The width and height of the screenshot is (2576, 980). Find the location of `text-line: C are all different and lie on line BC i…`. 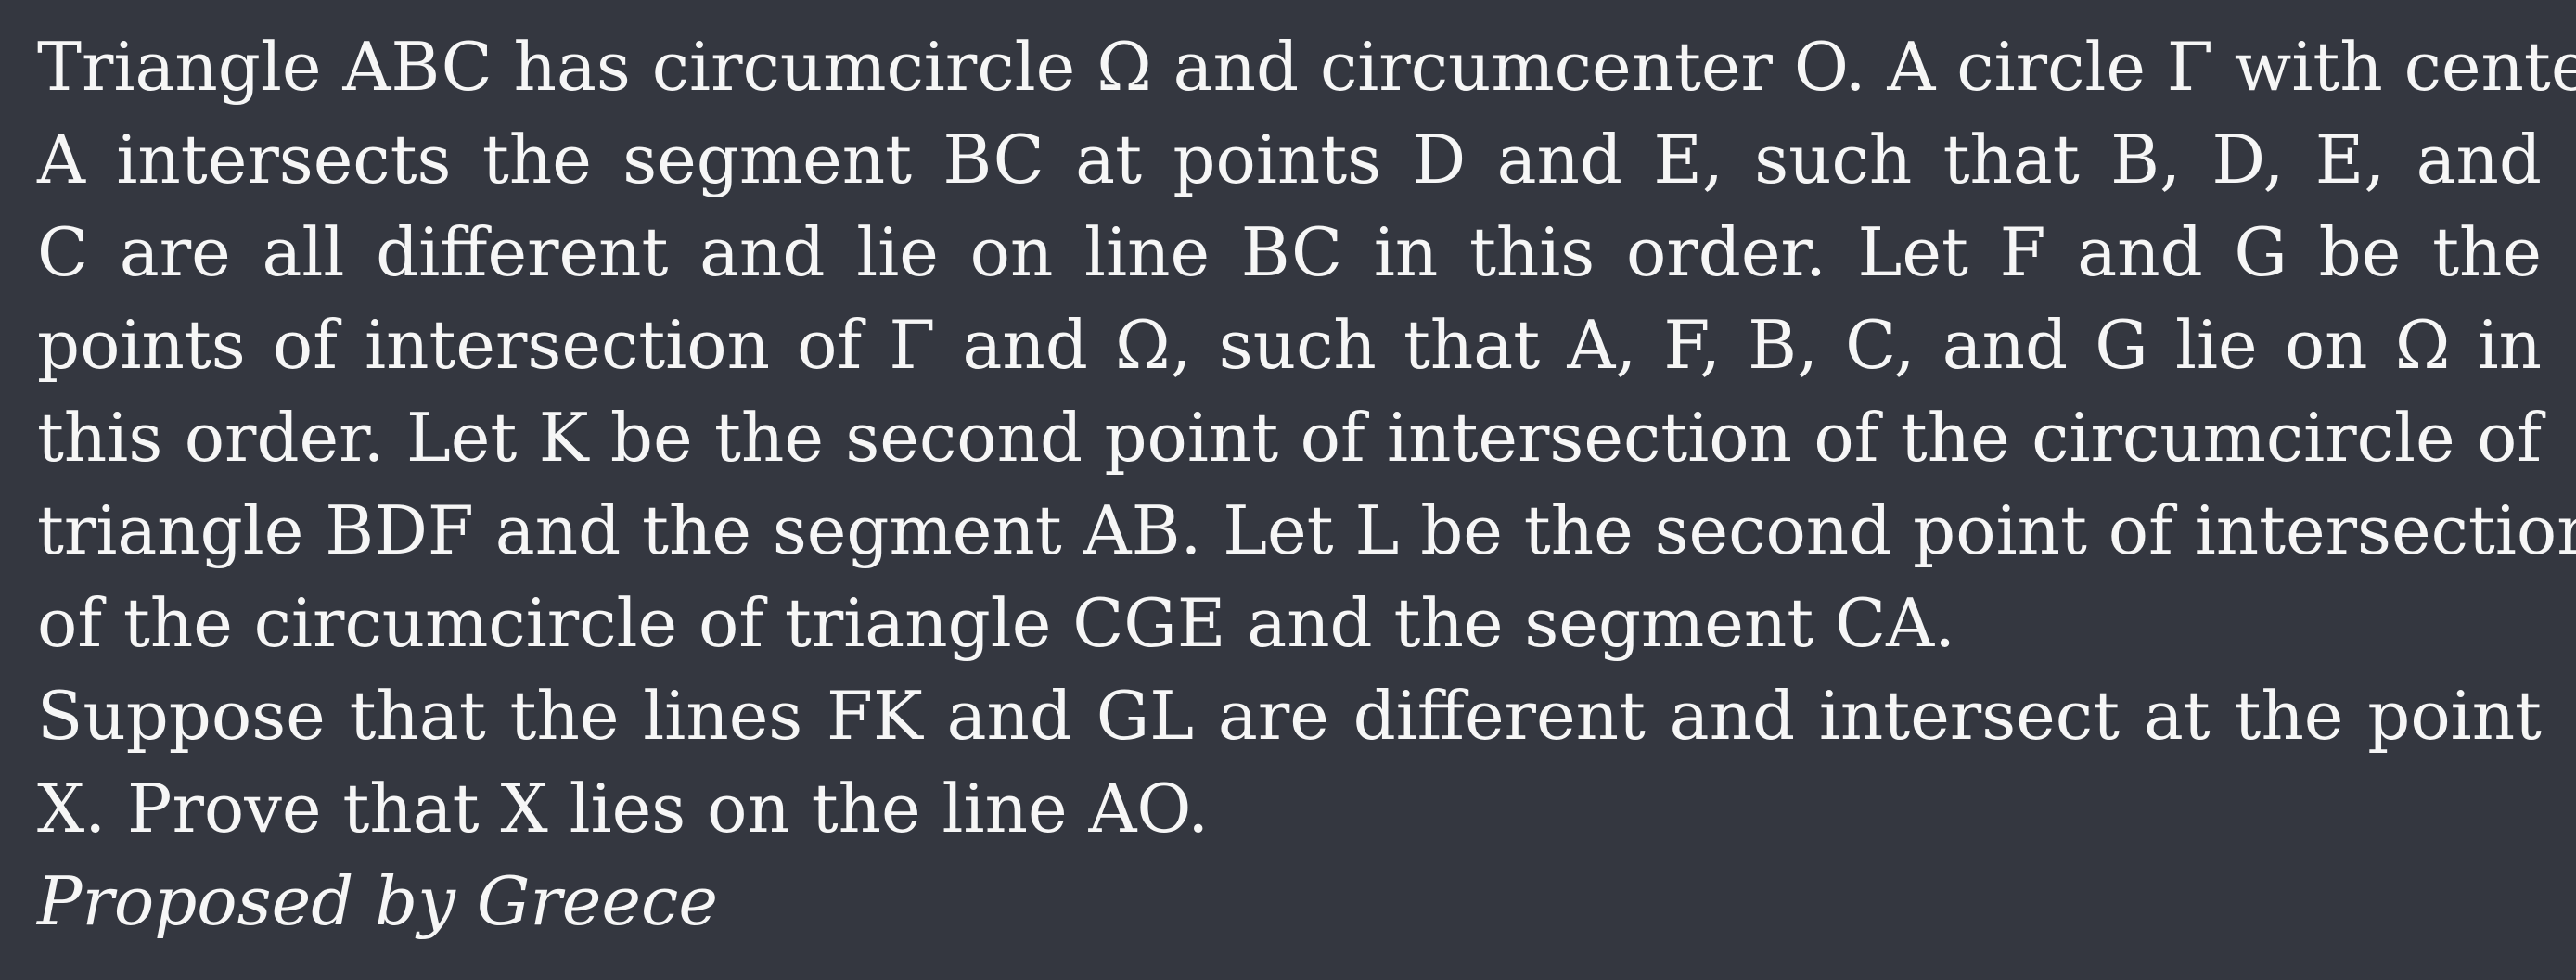

text-line: C are all different and lie on line BC i… is located at coordinates (1289, 252).